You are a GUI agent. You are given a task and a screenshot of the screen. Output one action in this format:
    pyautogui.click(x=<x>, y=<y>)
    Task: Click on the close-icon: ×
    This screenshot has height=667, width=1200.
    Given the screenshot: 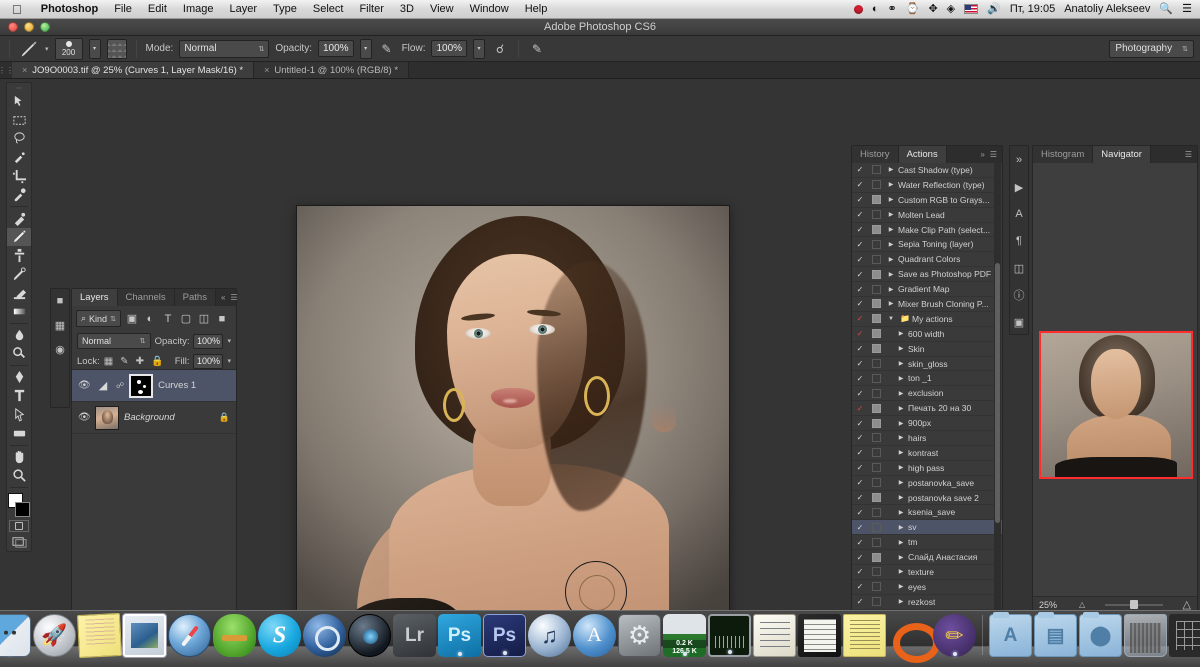 What is the action you would take?
    pyautogui.click(x=24, y=70)
    